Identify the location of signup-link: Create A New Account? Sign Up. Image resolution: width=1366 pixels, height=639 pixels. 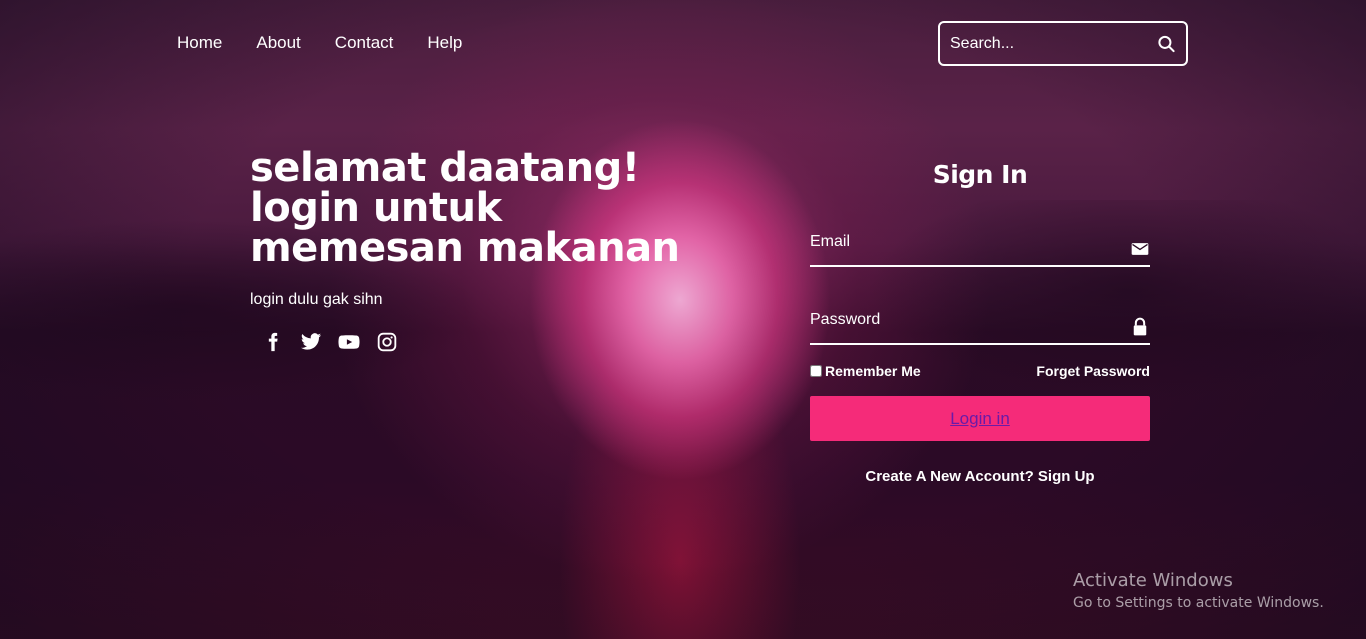
(980, 476).